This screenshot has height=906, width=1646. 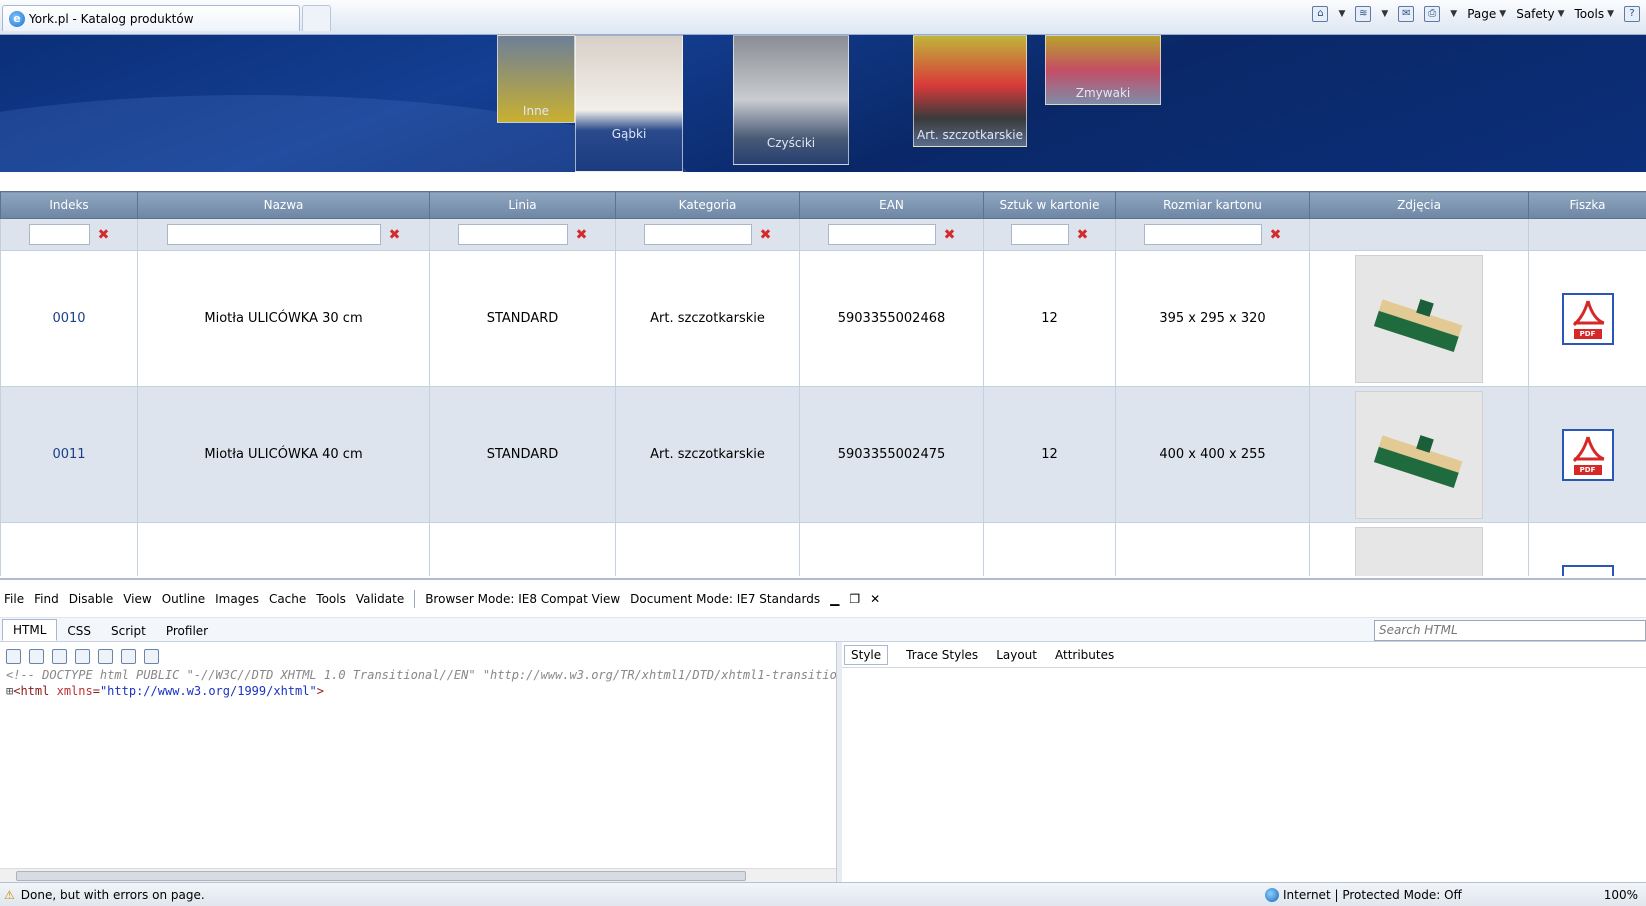 I want to click on style-pane: Style Trace Styles Layout Attributes, so click(x=1244, y=763).